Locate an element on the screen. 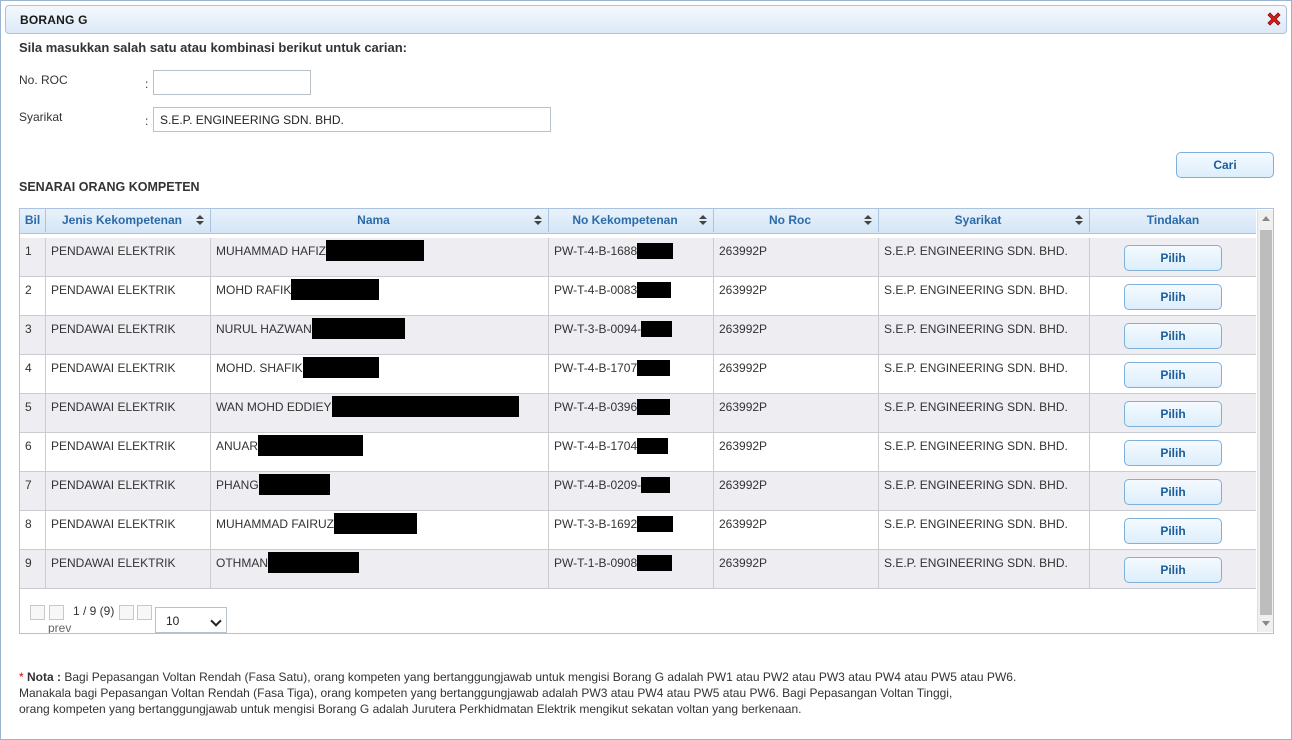  scroll-thumb is located at coordinates (1266, 422).